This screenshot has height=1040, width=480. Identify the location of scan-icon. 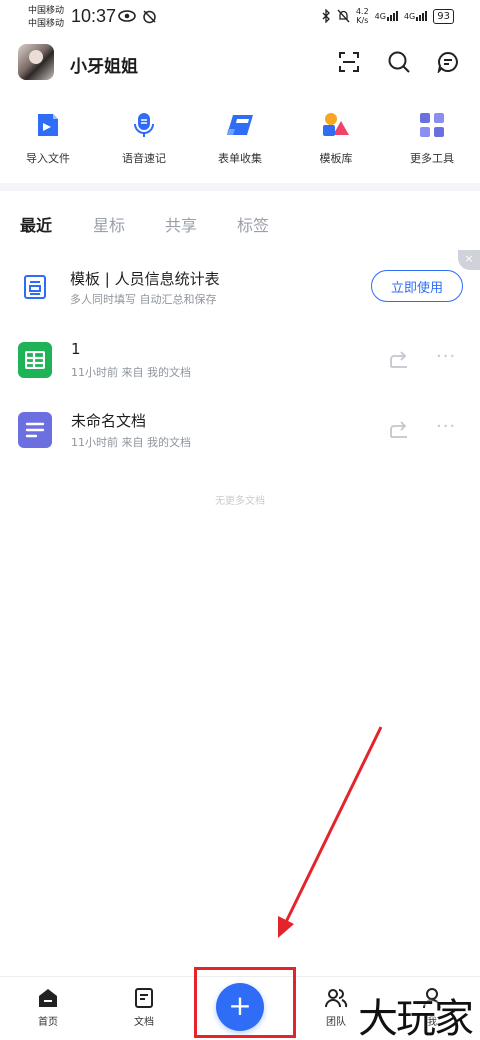
(349, 62).